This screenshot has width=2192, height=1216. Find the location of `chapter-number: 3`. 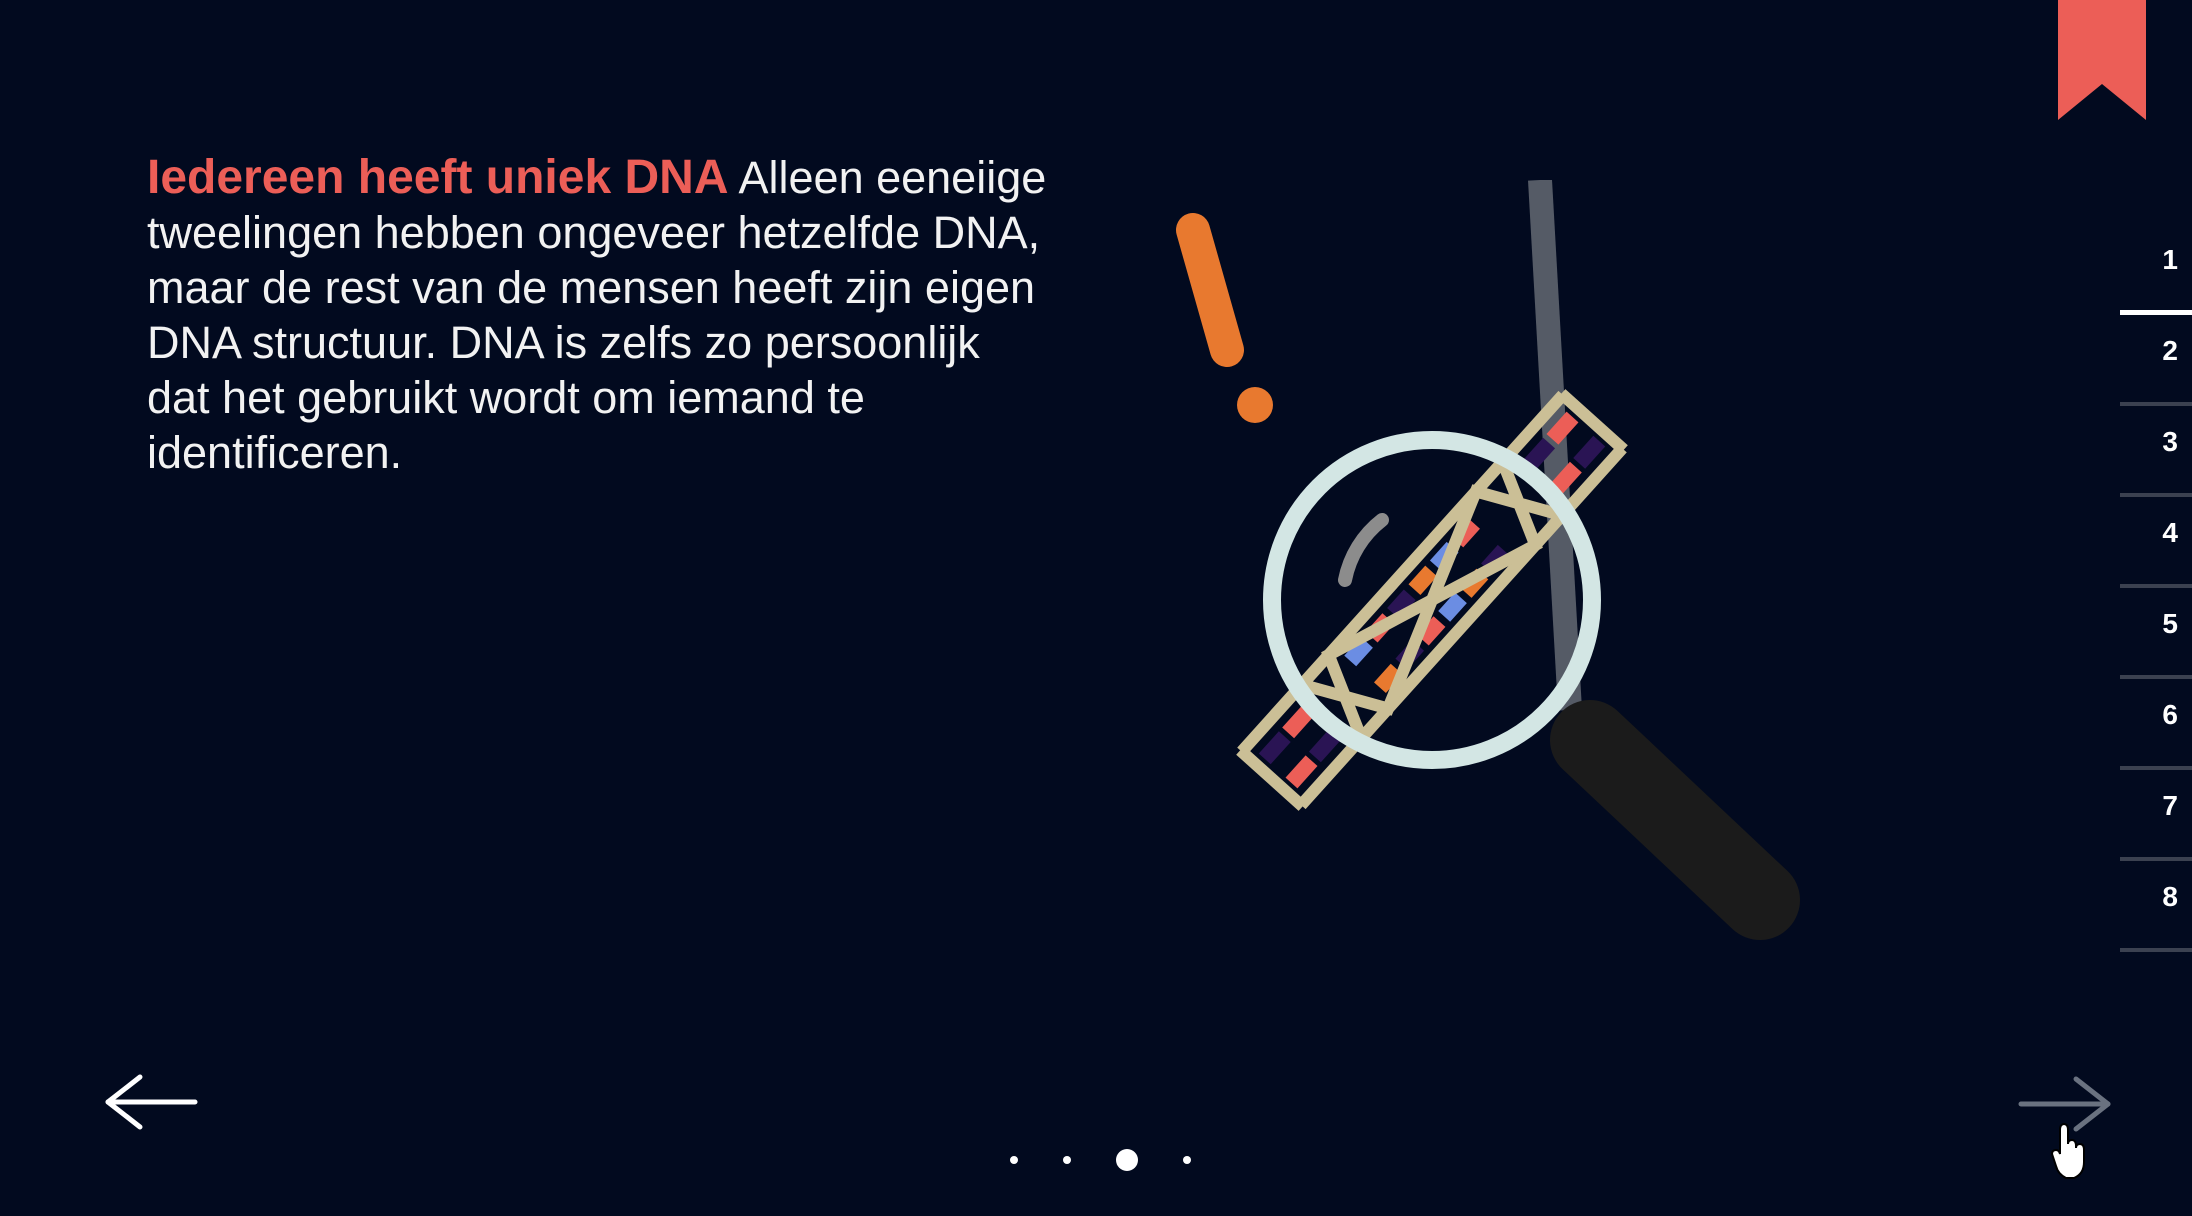

chapter-number: 3 is located at coordinates (2170, 441).